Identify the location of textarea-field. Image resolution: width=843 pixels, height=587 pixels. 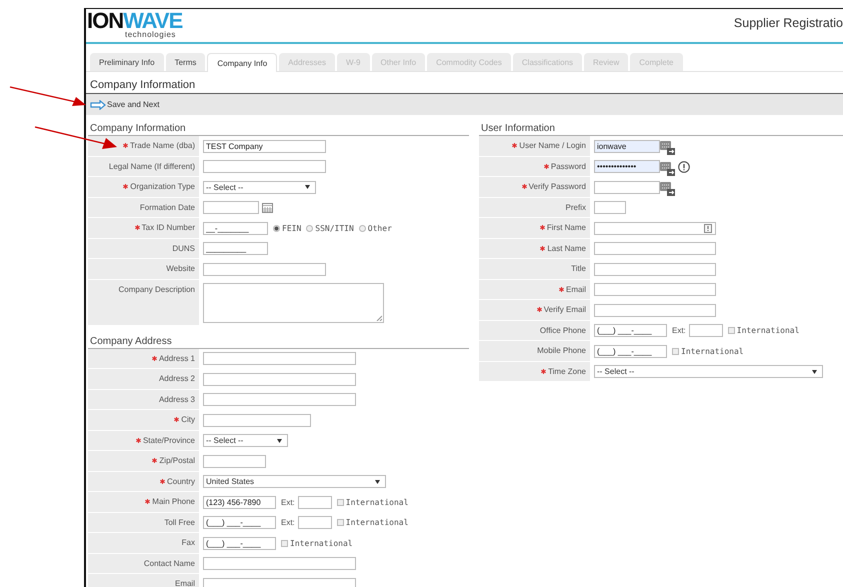
(293, 302).